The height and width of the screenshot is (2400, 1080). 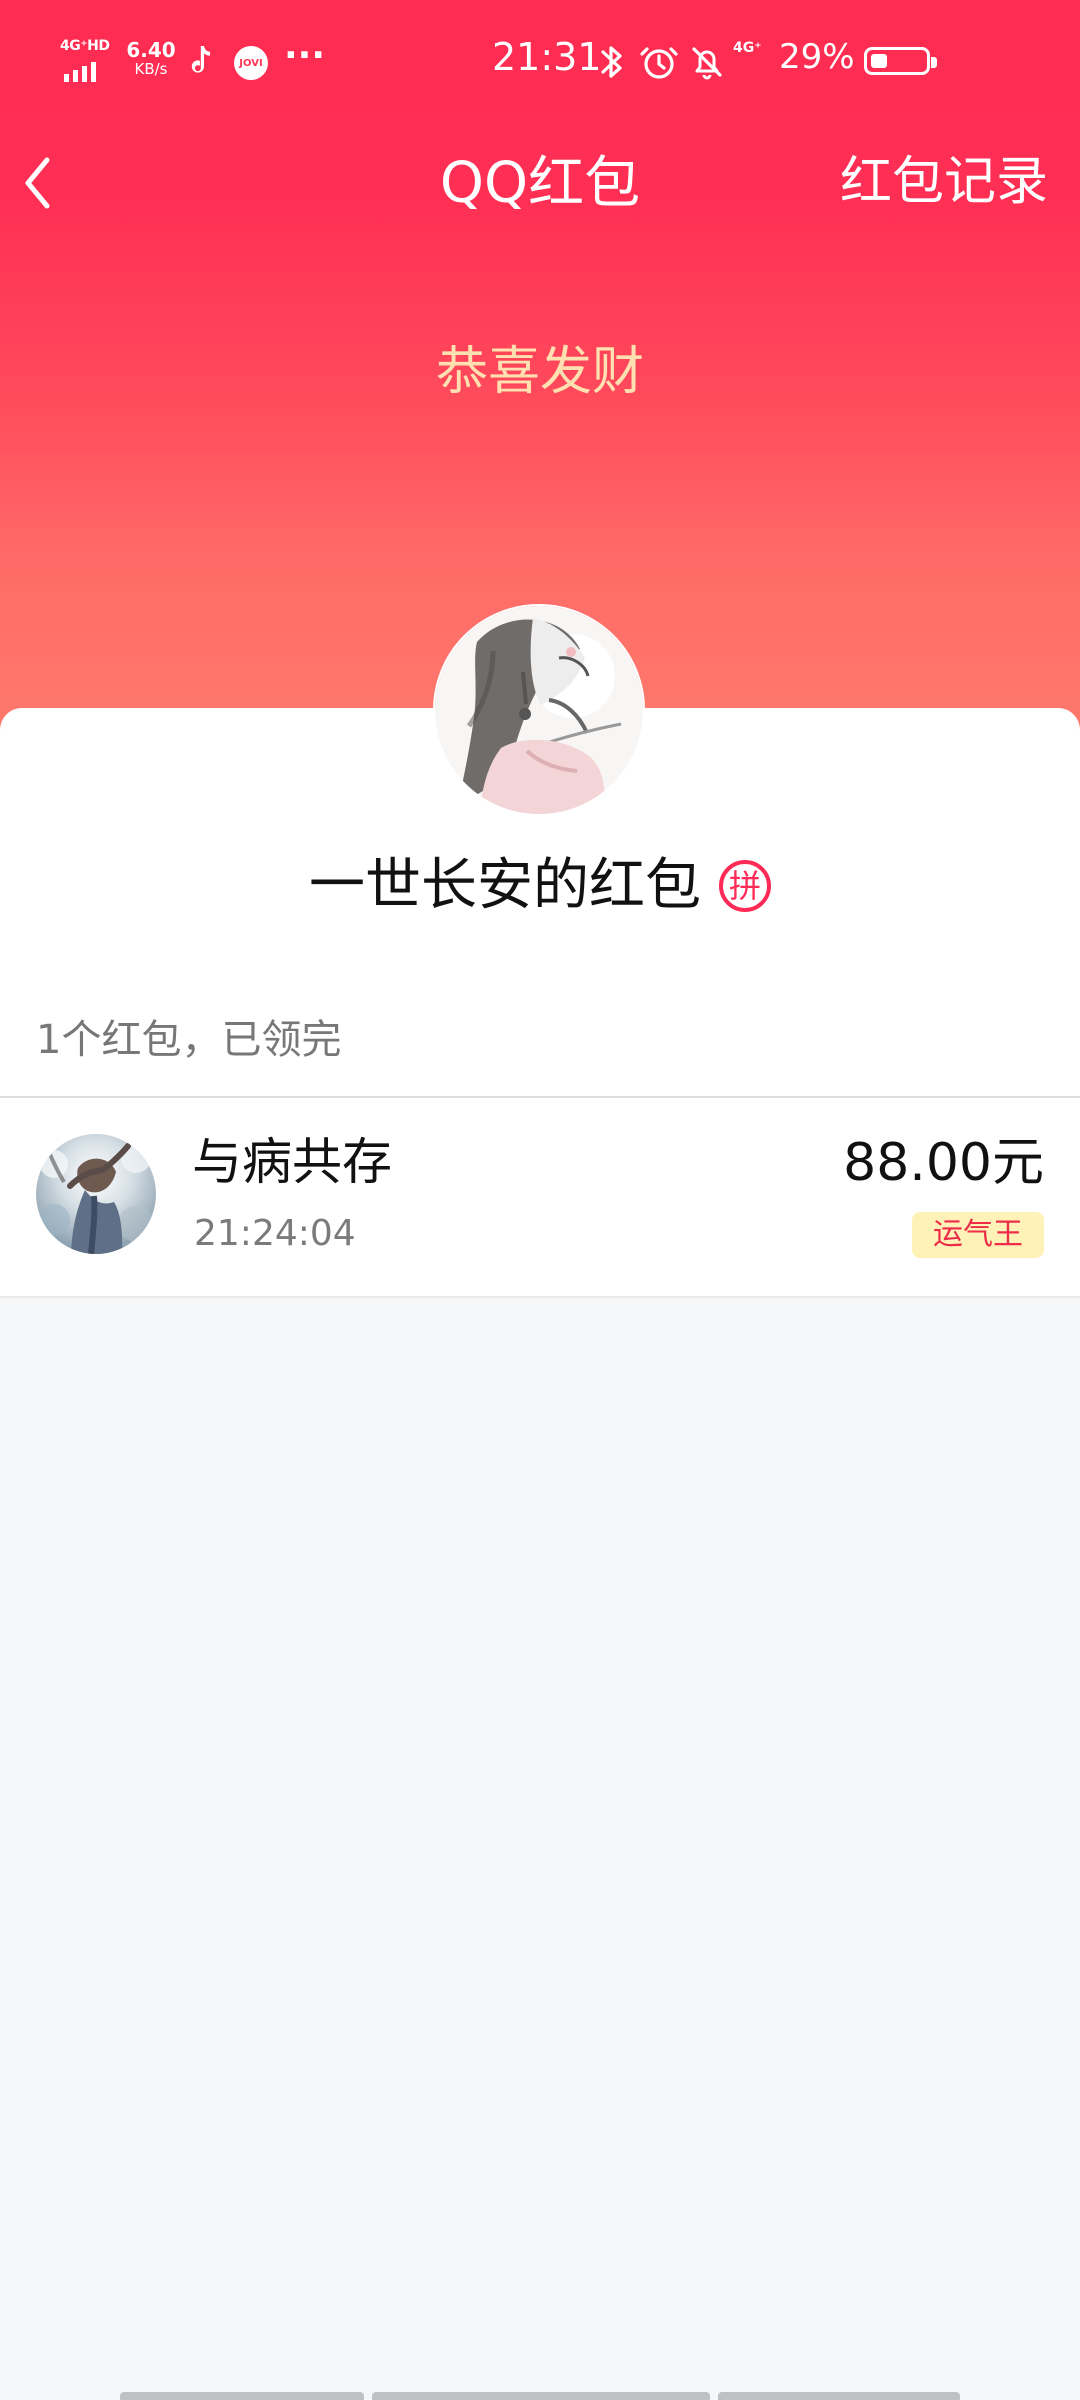 I want to click on network-label: 4G⁺HD, so click(x=85, y=46).